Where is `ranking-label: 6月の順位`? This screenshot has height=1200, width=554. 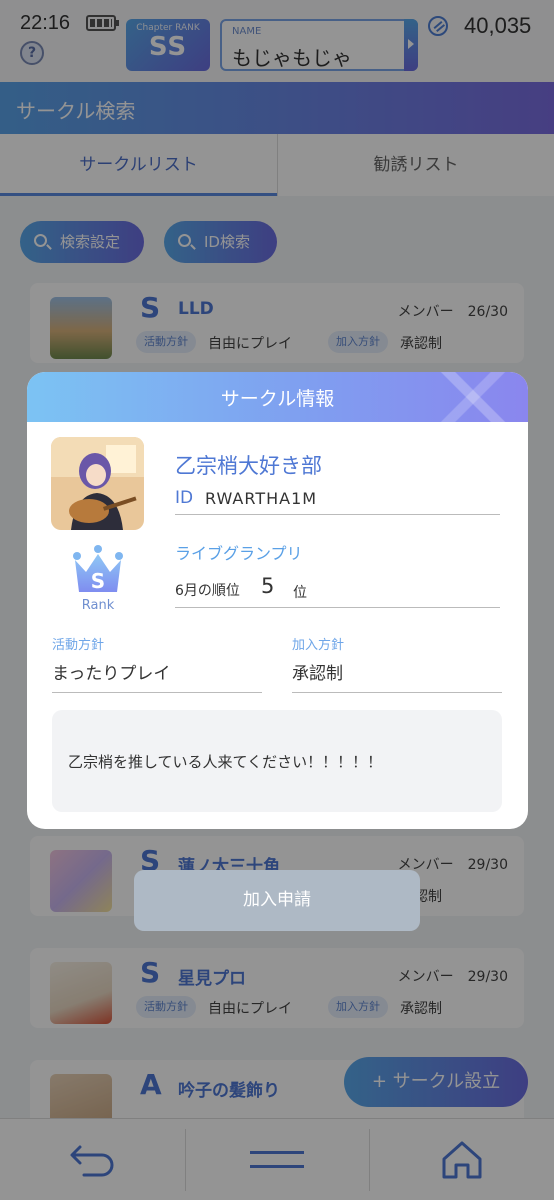
ranking-label: 6月の順位 is located at coordinates (207, 591).